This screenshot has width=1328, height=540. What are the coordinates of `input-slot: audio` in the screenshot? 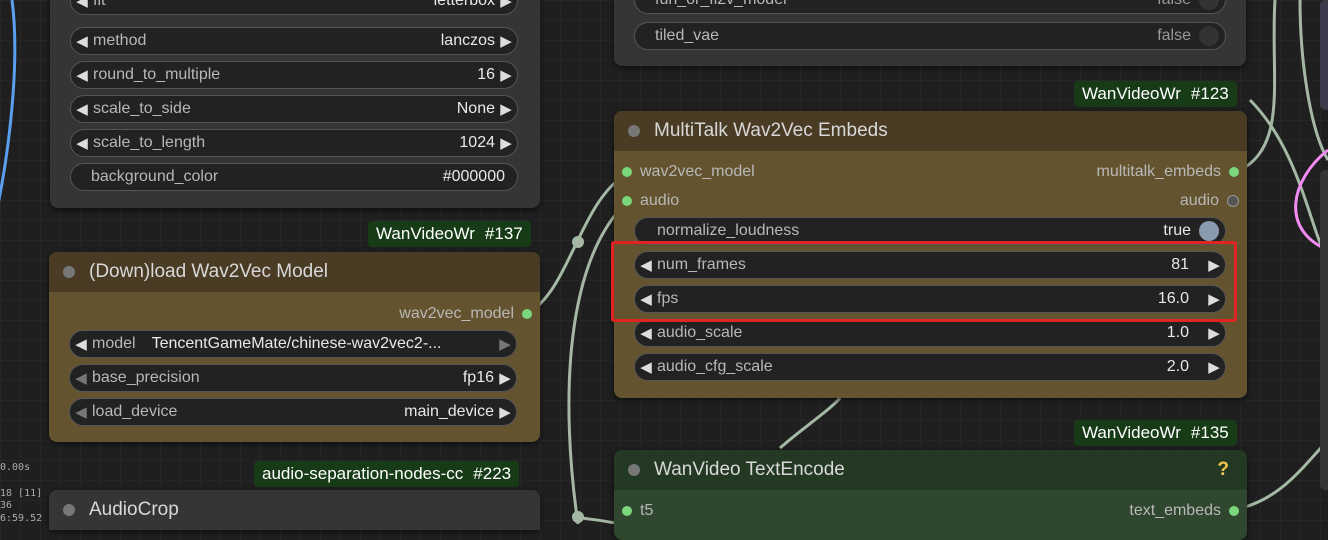 It's located at (650, 201).